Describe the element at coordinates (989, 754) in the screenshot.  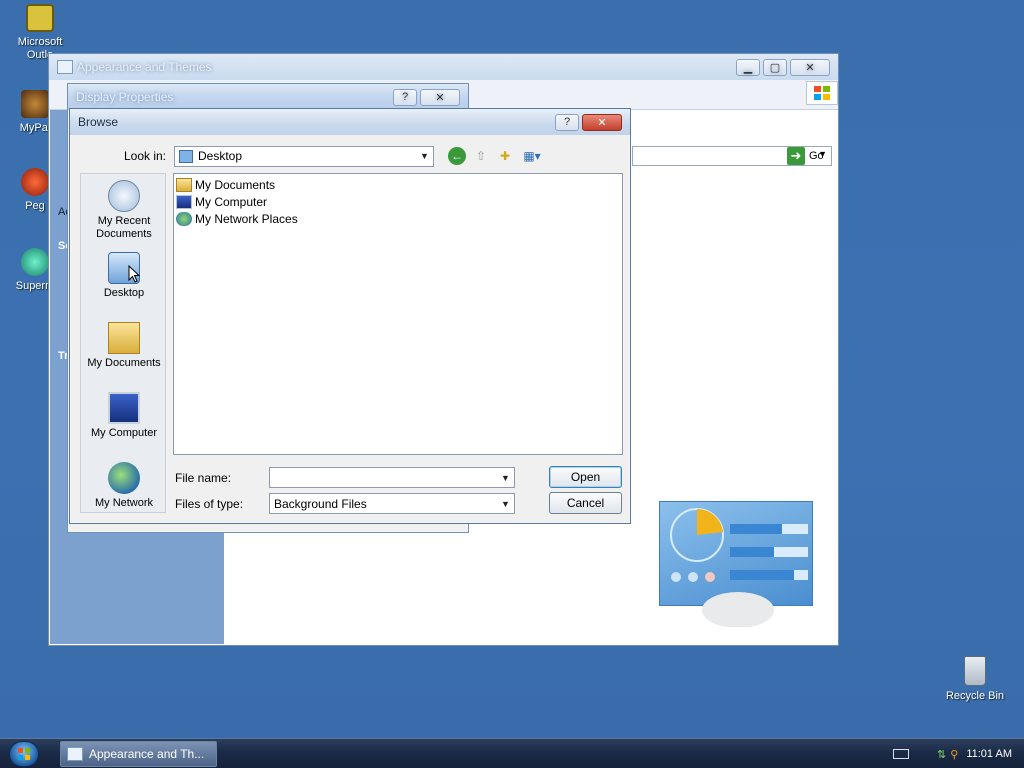
I see `clock: 11:01 AM` at that location.